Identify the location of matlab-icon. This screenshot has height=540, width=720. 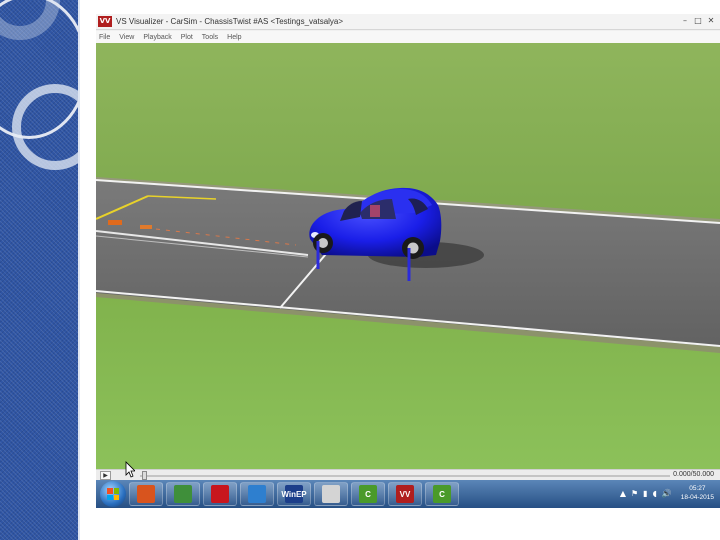
(146, 494).